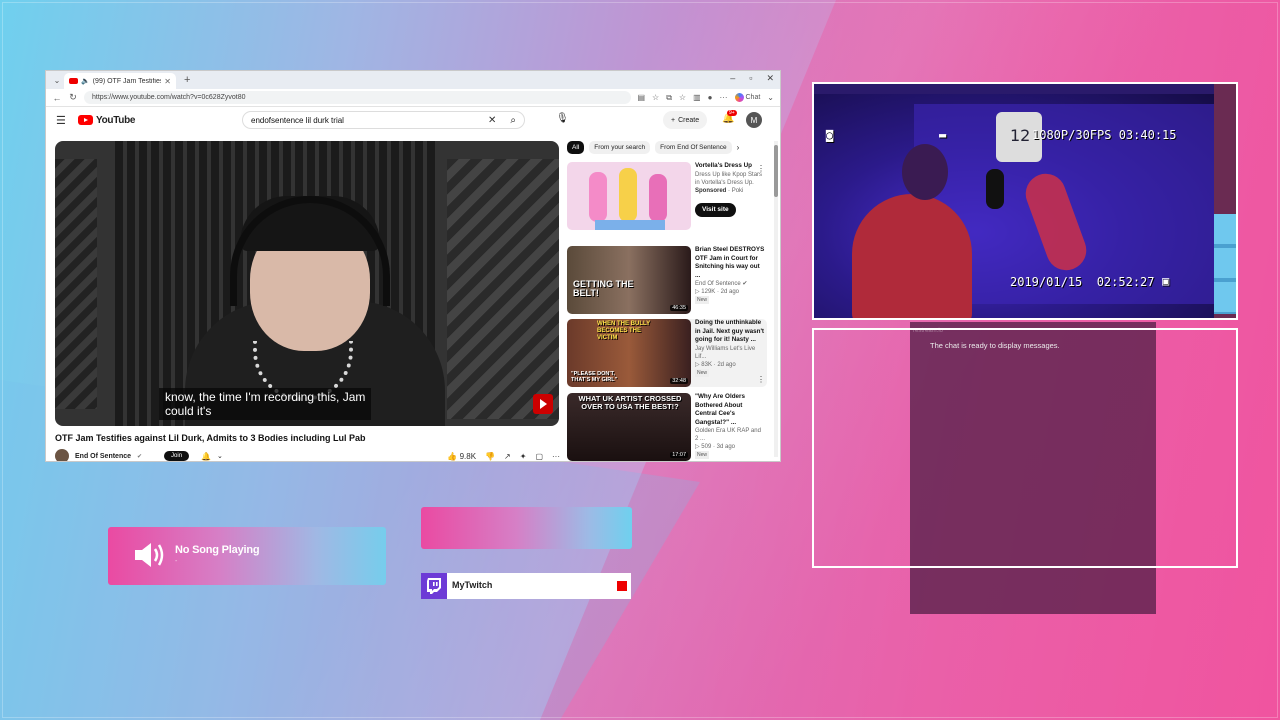  What do you see at coordinates (503, 289) in the screenshot?
I see `acoustic-panel-right` at bounding box center [503, 289].